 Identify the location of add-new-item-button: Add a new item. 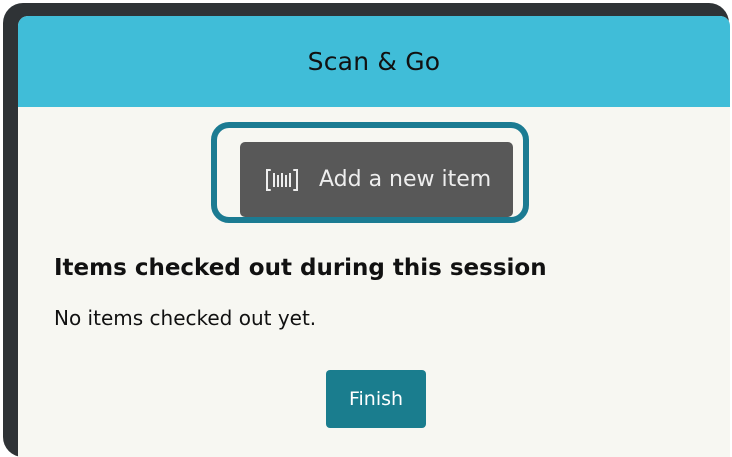
(376, 179).